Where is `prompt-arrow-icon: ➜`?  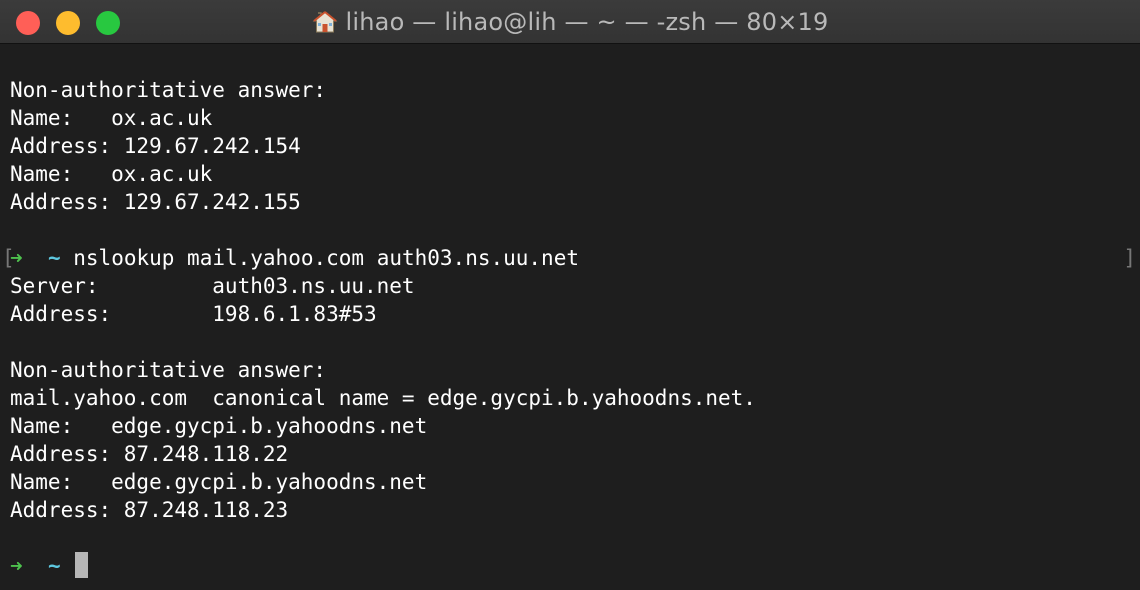 prompt-arrow-icon: ➜ is located at coordinates (16, 566).